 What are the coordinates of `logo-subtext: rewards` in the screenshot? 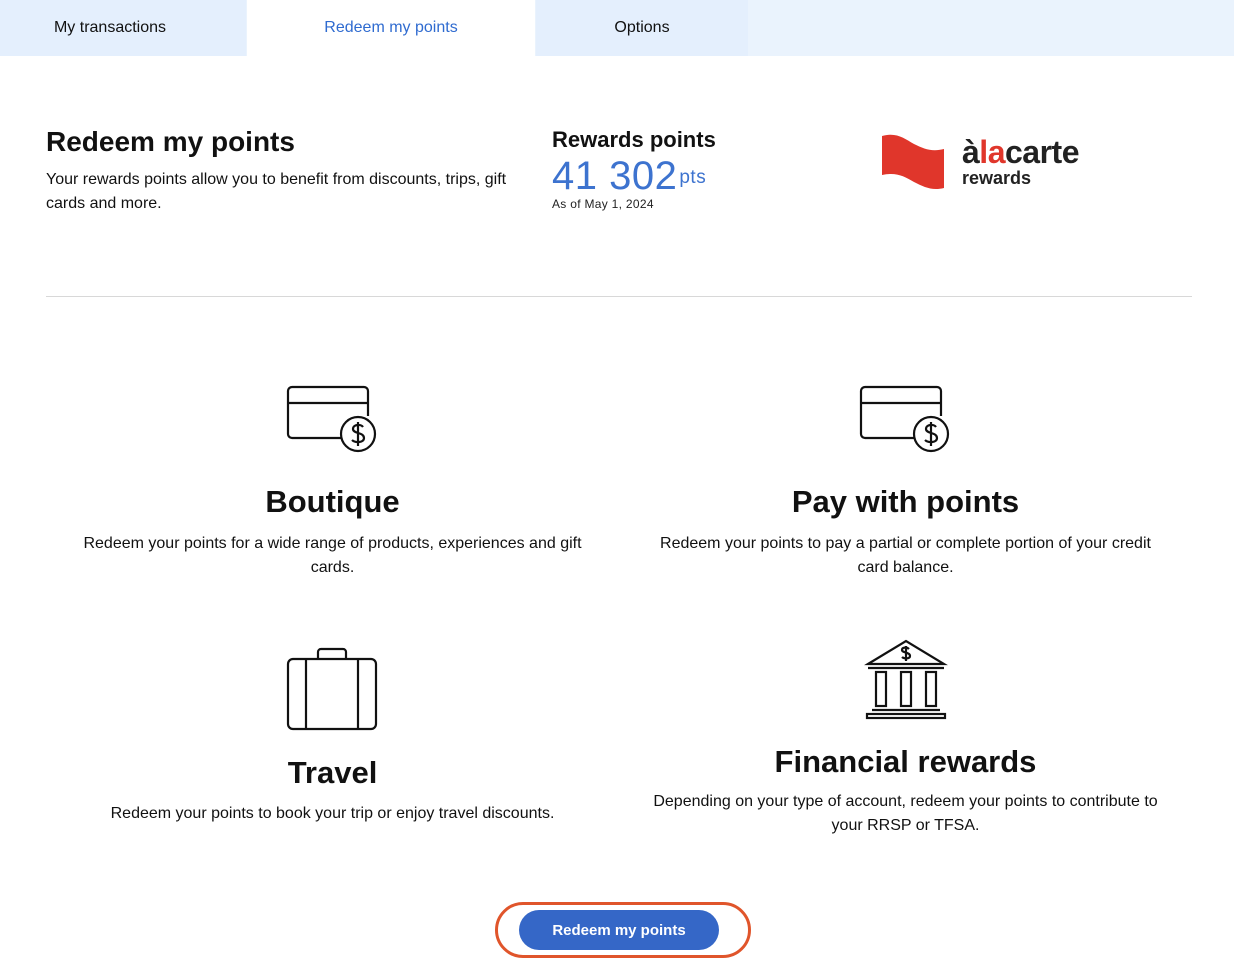 It's located at (997, 178).